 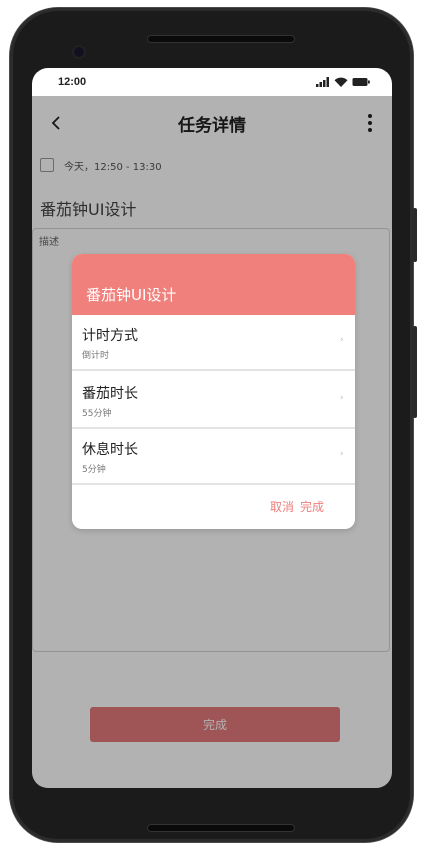 I want to click on wifi-icon, so click(x=341, y=82).